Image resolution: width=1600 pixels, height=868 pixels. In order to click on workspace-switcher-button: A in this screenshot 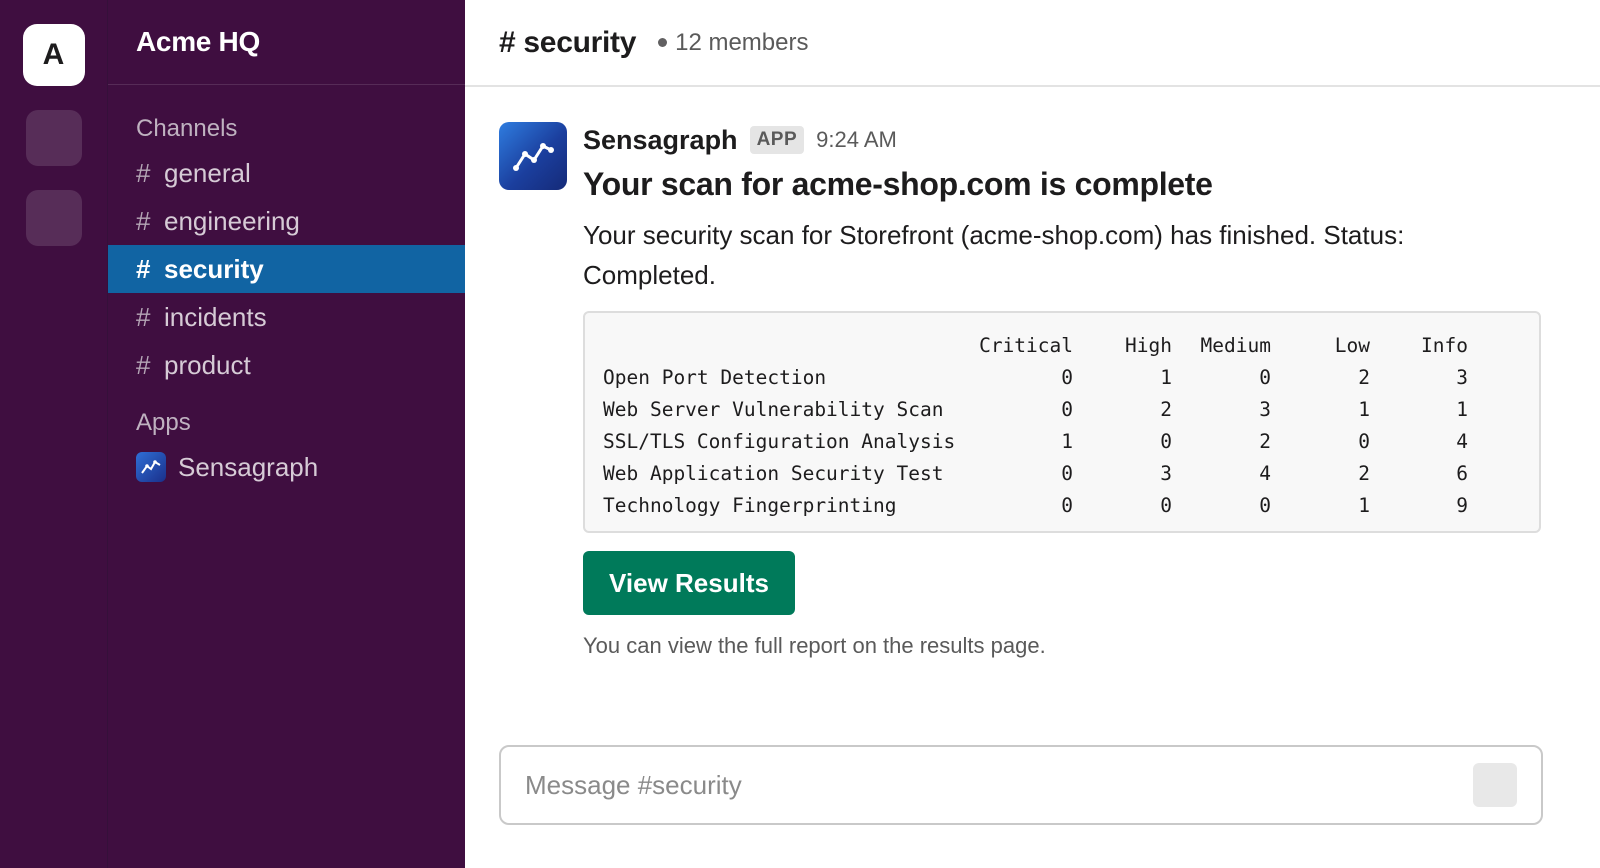, I will do `click(53, 55)`.